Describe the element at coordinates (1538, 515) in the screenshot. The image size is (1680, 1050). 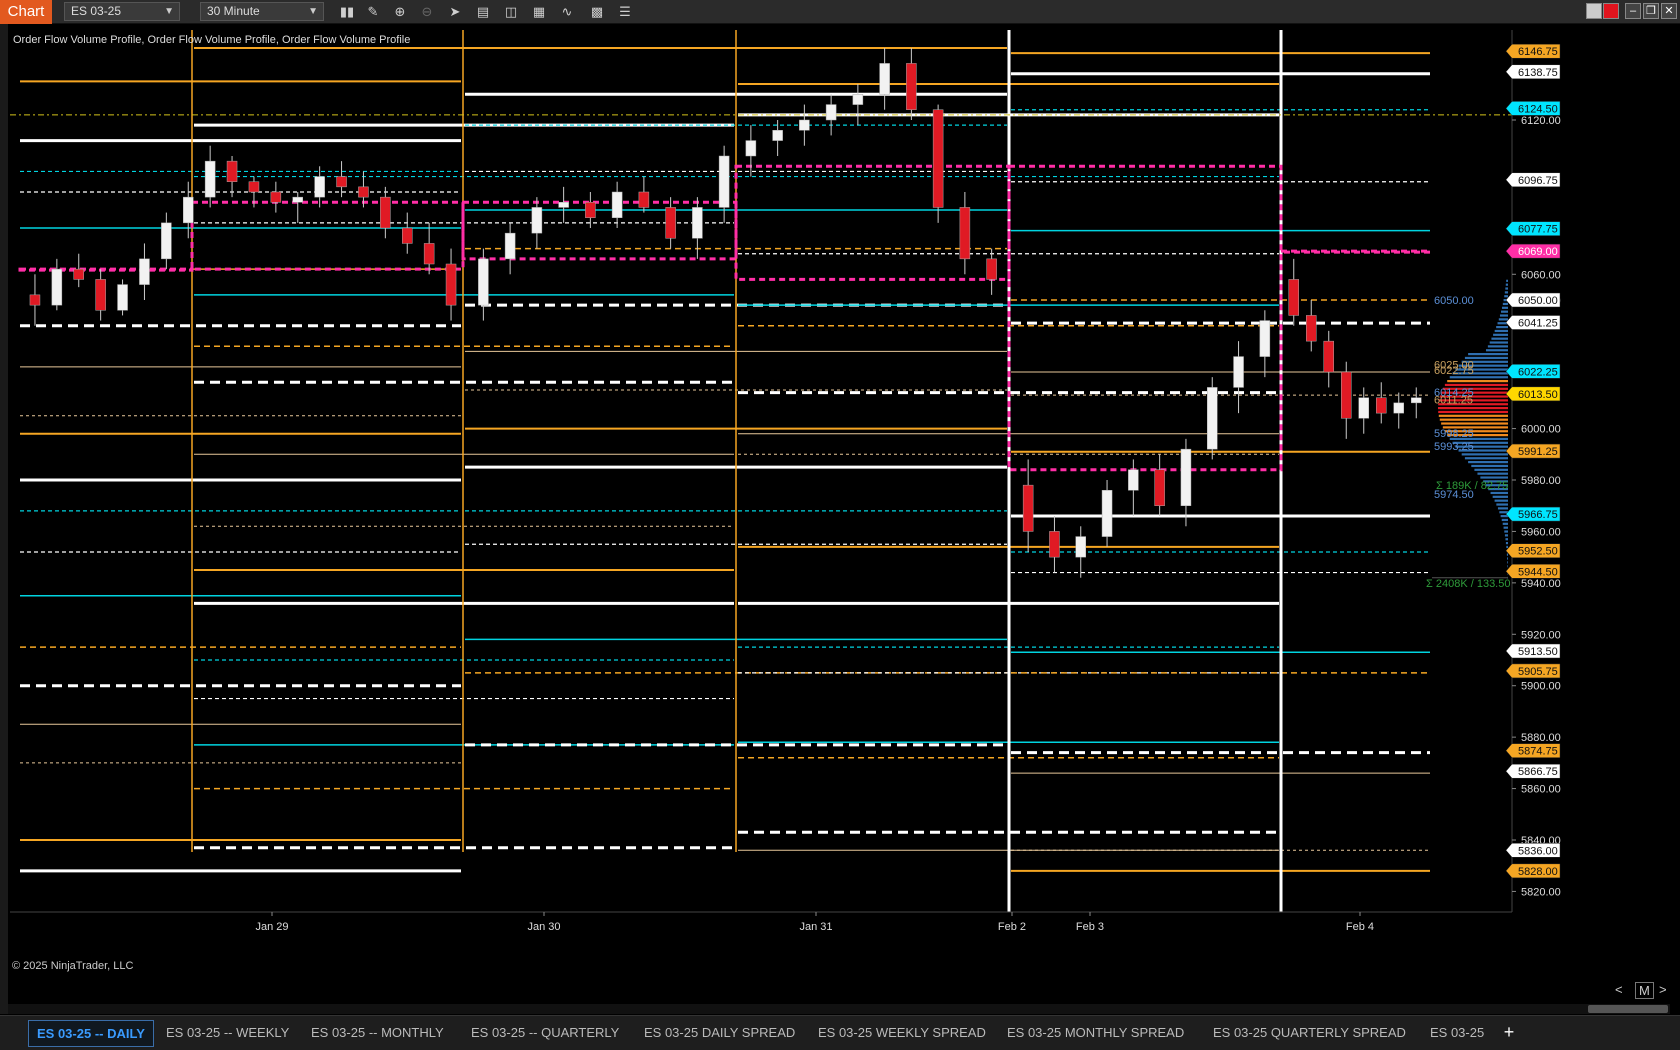
I see `price-marker-label: 5966.75` at that location.